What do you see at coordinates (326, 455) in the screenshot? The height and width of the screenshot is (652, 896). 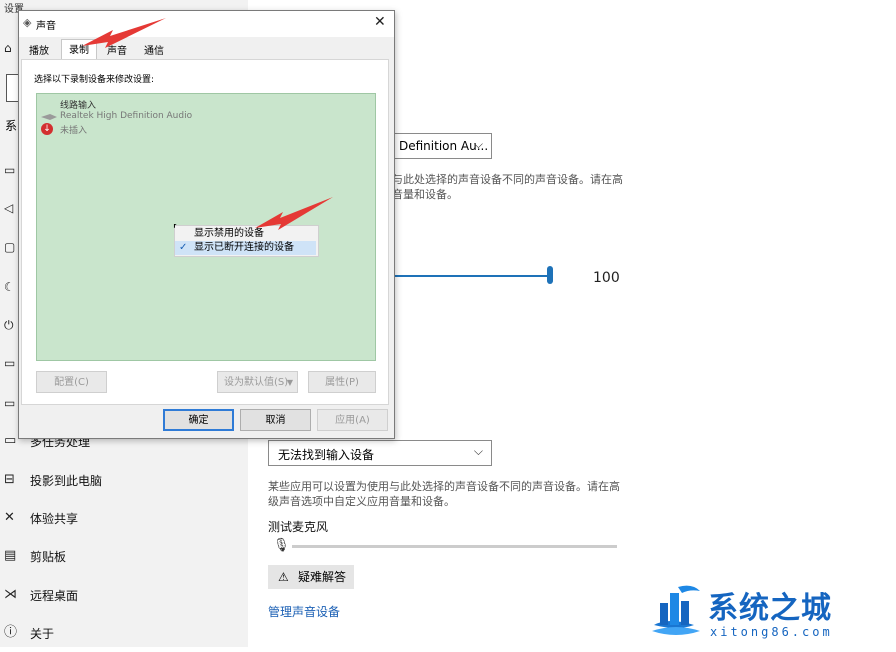 I see `input-device-value: 无法找到输入设备` at bounding box center [326, 455].